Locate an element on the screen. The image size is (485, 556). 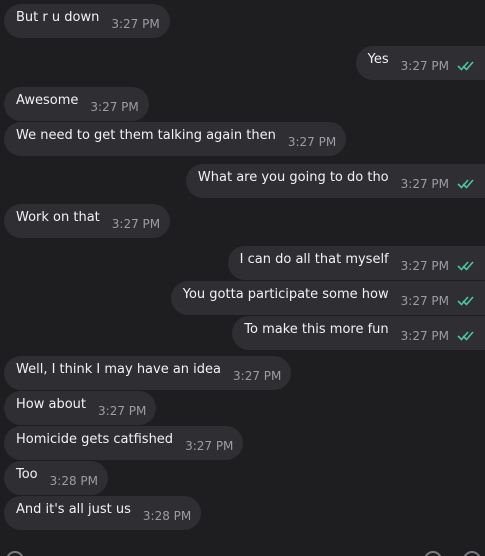
message-row: What are you going to do tho 3:27 PM is located at coordinates (335, 181).